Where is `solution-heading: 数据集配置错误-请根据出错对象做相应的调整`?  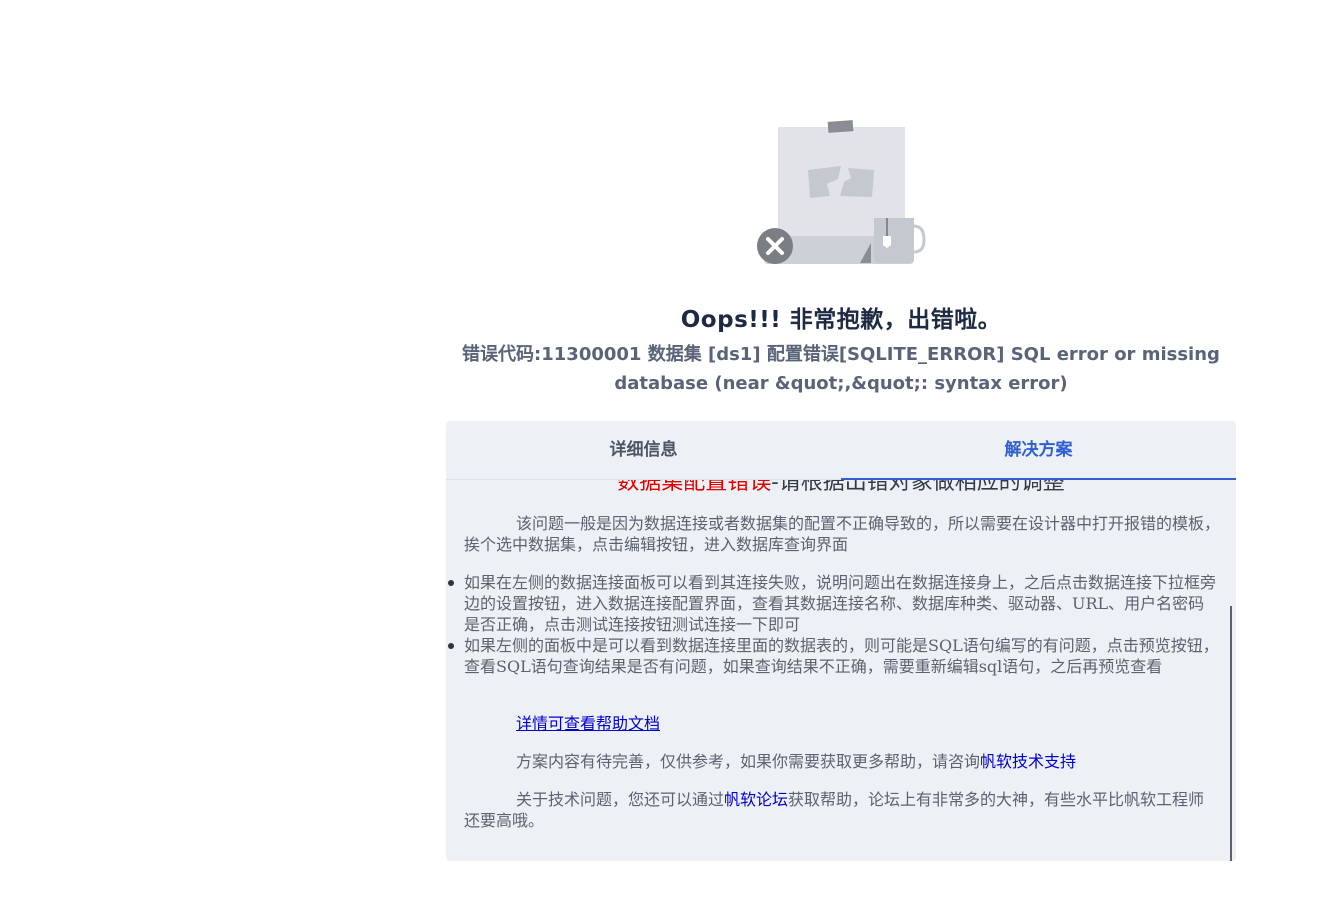 solution-heading: 数据集配置错误-请根据出错对象做相应的调整 is located at coordinates (841, 488).